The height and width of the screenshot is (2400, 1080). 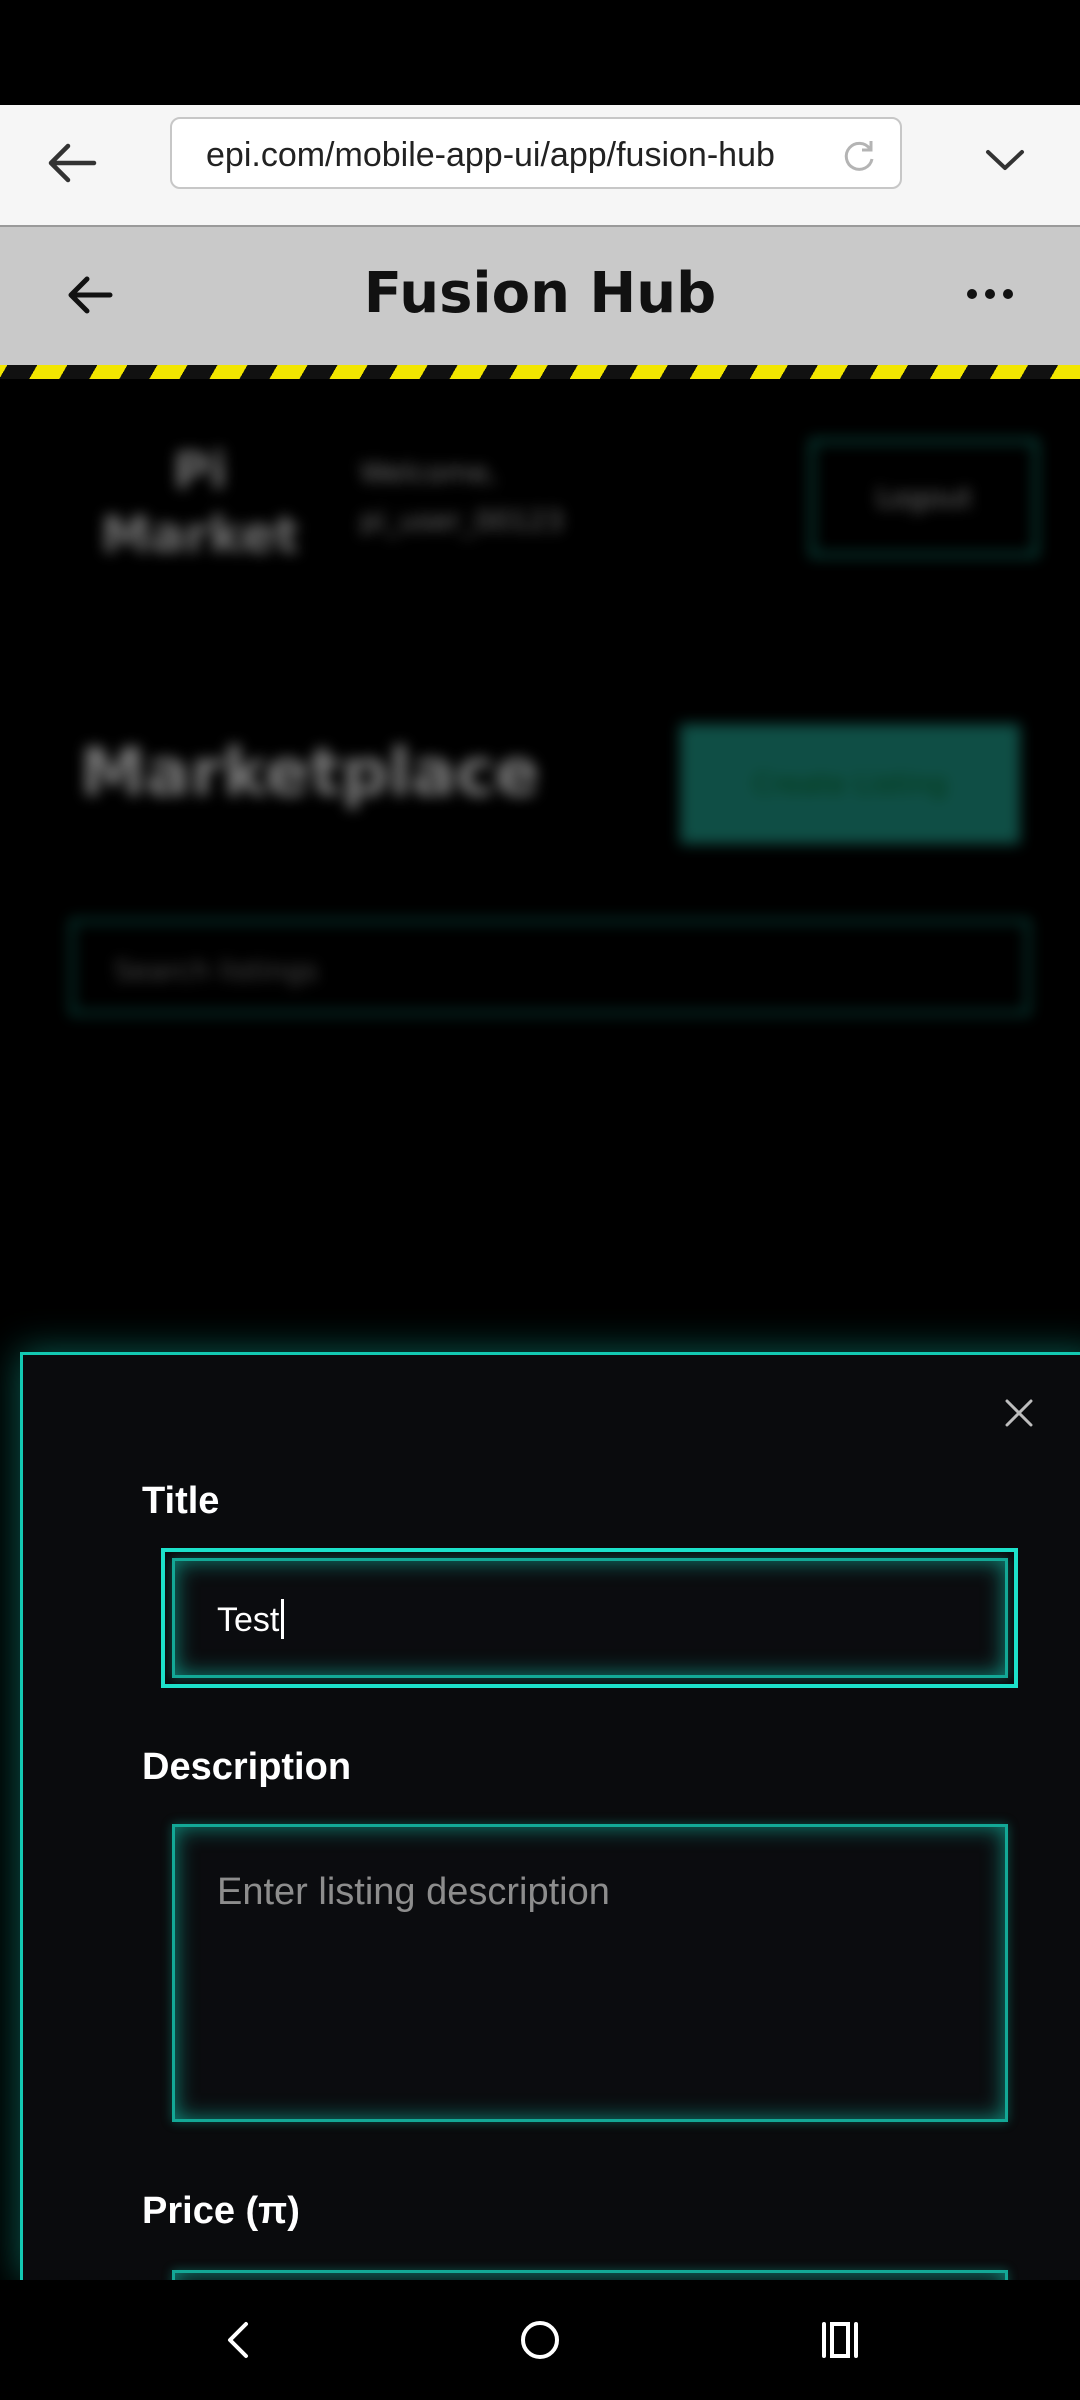 What do you see at coordinates (200, 503) in the screenshot?
I see `logo: Pi Market` at bounding box center [200, 503].